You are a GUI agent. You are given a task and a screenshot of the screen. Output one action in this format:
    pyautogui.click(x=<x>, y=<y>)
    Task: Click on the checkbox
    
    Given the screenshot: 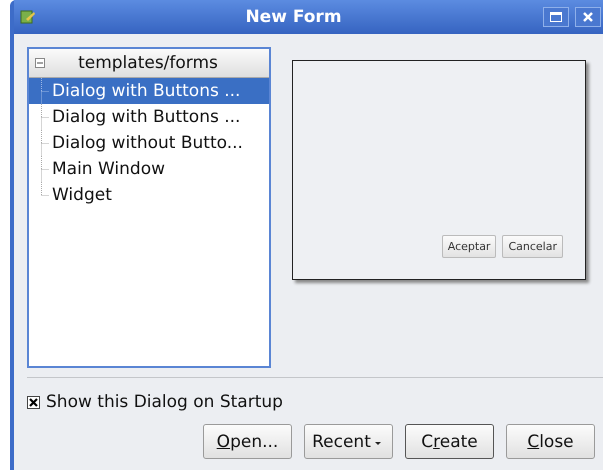 What is the action you would take?
    pyautogui.click(x=33, y=402)
    